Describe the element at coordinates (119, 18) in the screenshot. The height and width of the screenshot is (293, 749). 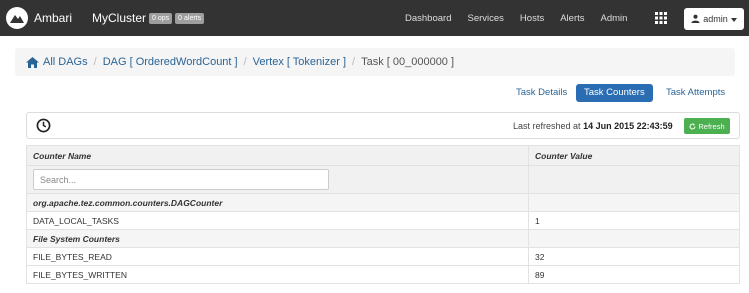
I see `cluster-name: MyCluster` at that location.